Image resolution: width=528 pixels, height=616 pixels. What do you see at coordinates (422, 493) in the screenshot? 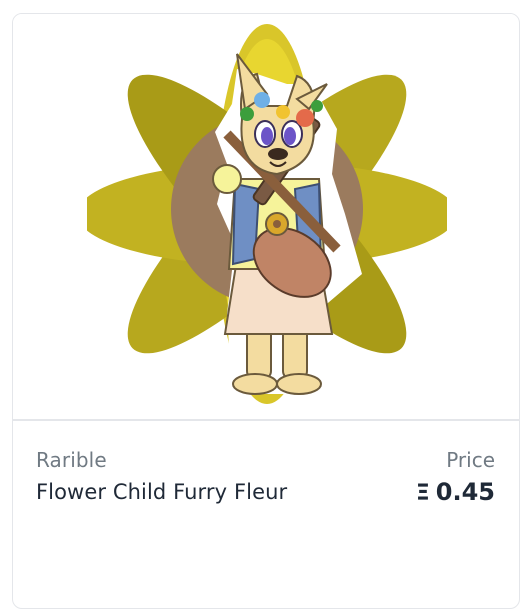
I see `ethereum-icon: Ξ` at bounding box center [422, 493].